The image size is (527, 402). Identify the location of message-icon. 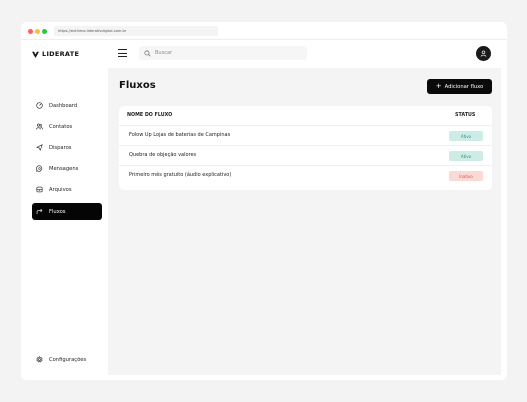
(39, 168).